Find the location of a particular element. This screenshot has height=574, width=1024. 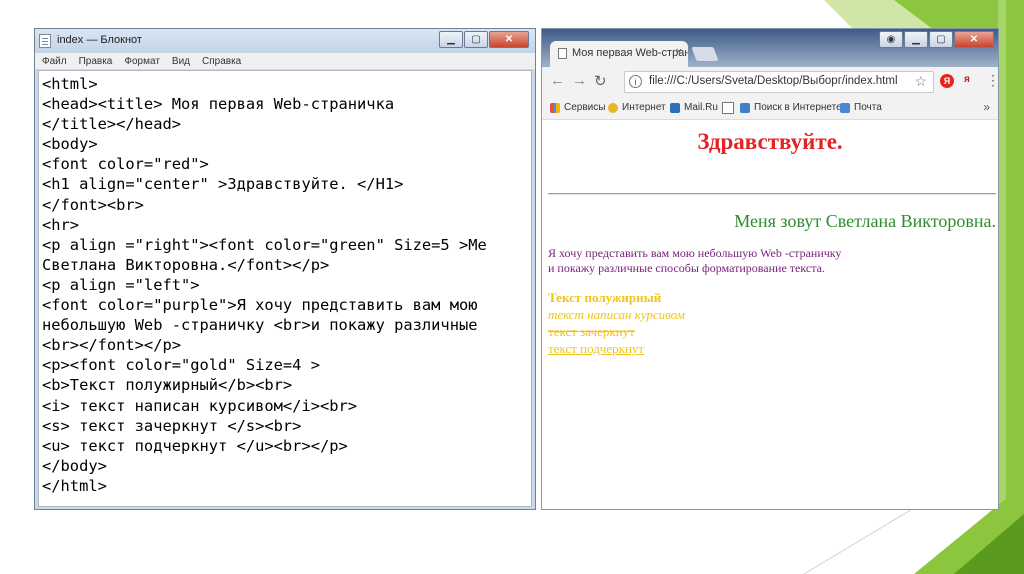

apps-grid-icon is located at coordinates (555, 107).